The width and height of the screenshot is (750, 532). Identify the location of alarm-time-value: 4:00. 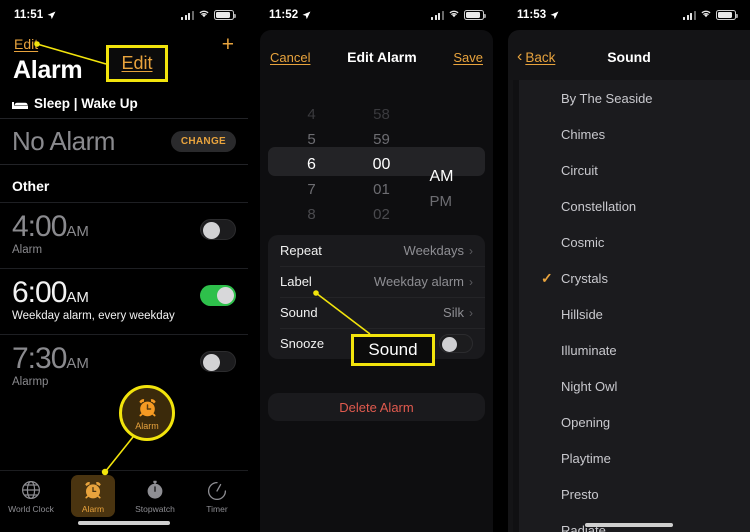
(39, 226).